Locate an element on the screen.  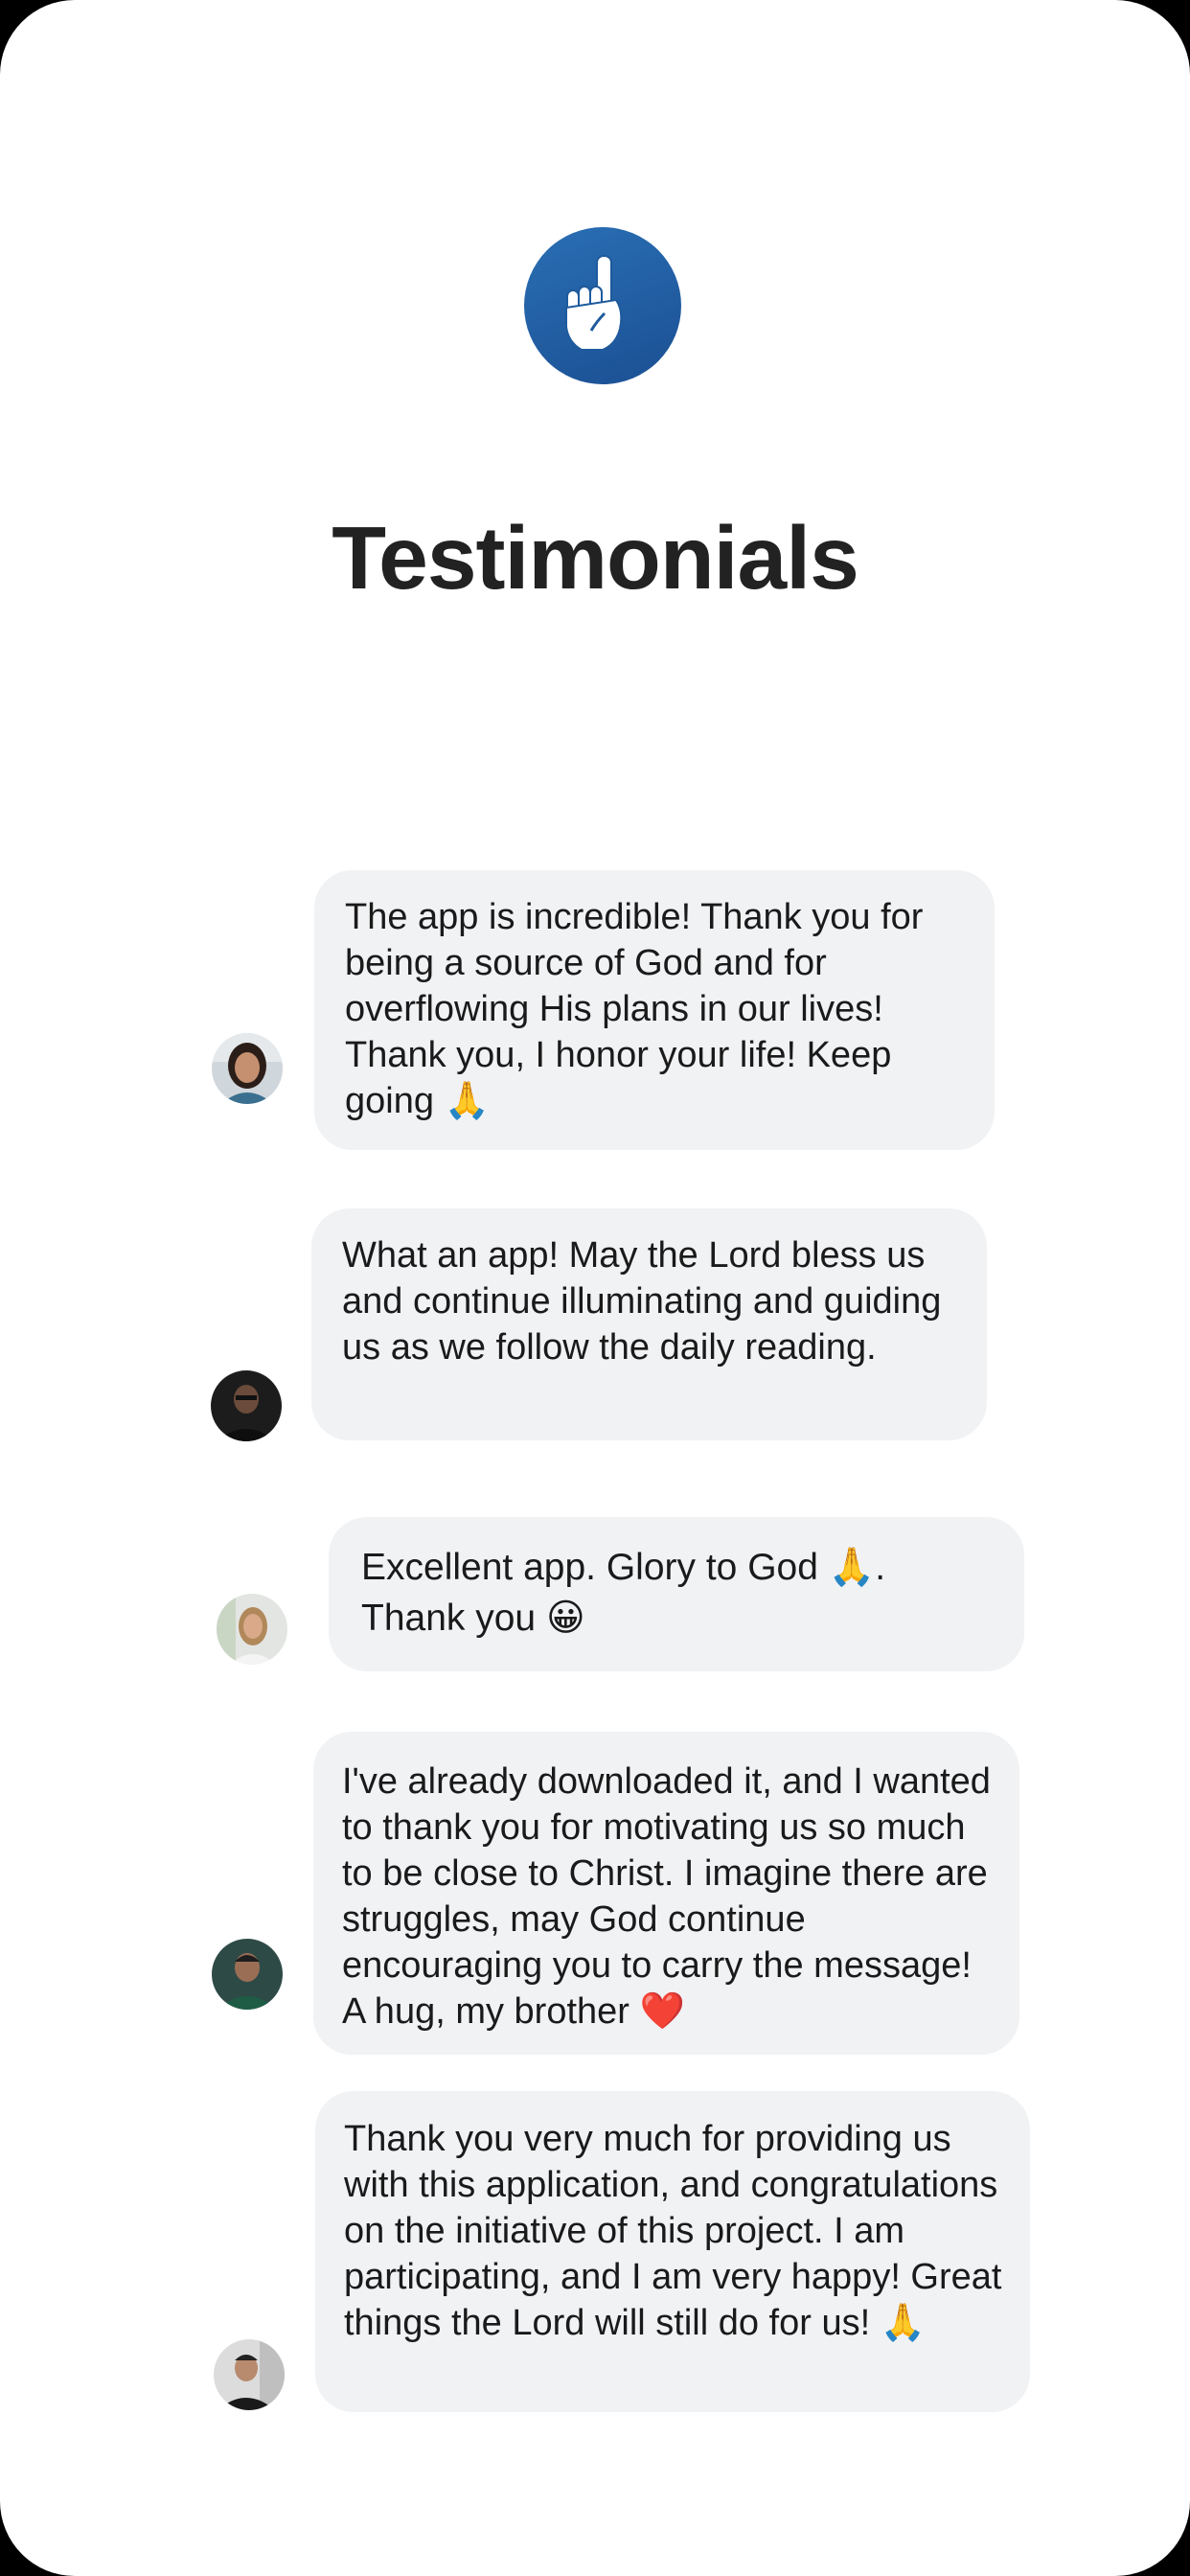
app-logo is located at coordinates (603, 305).